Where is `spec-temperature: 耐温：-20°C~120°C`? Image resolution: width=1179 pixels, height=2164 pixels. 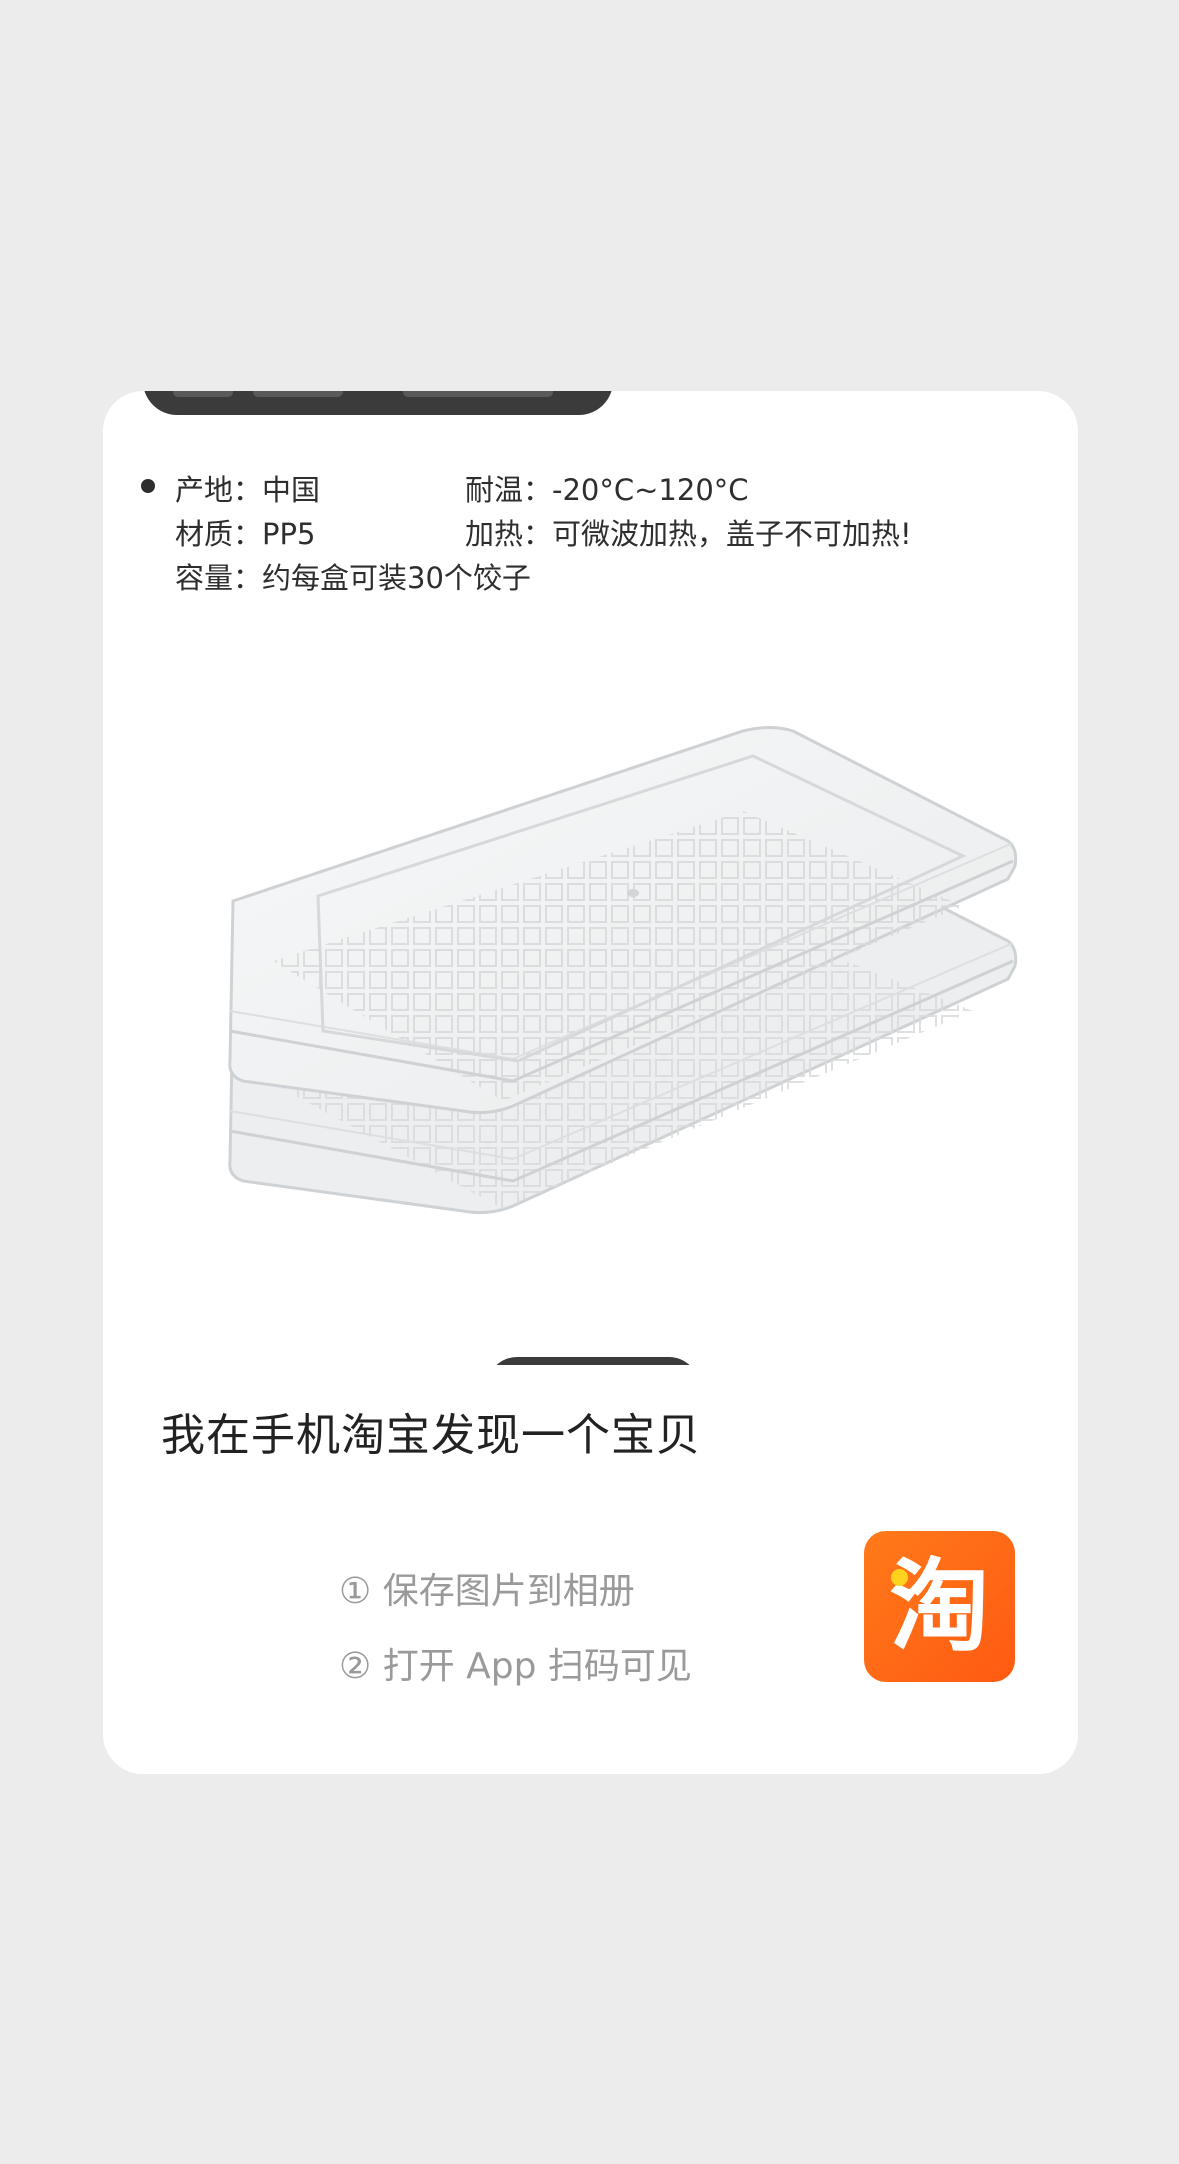
spec-temperature: 耐温：-20°C~120°C is located at coordinates (607, 490).